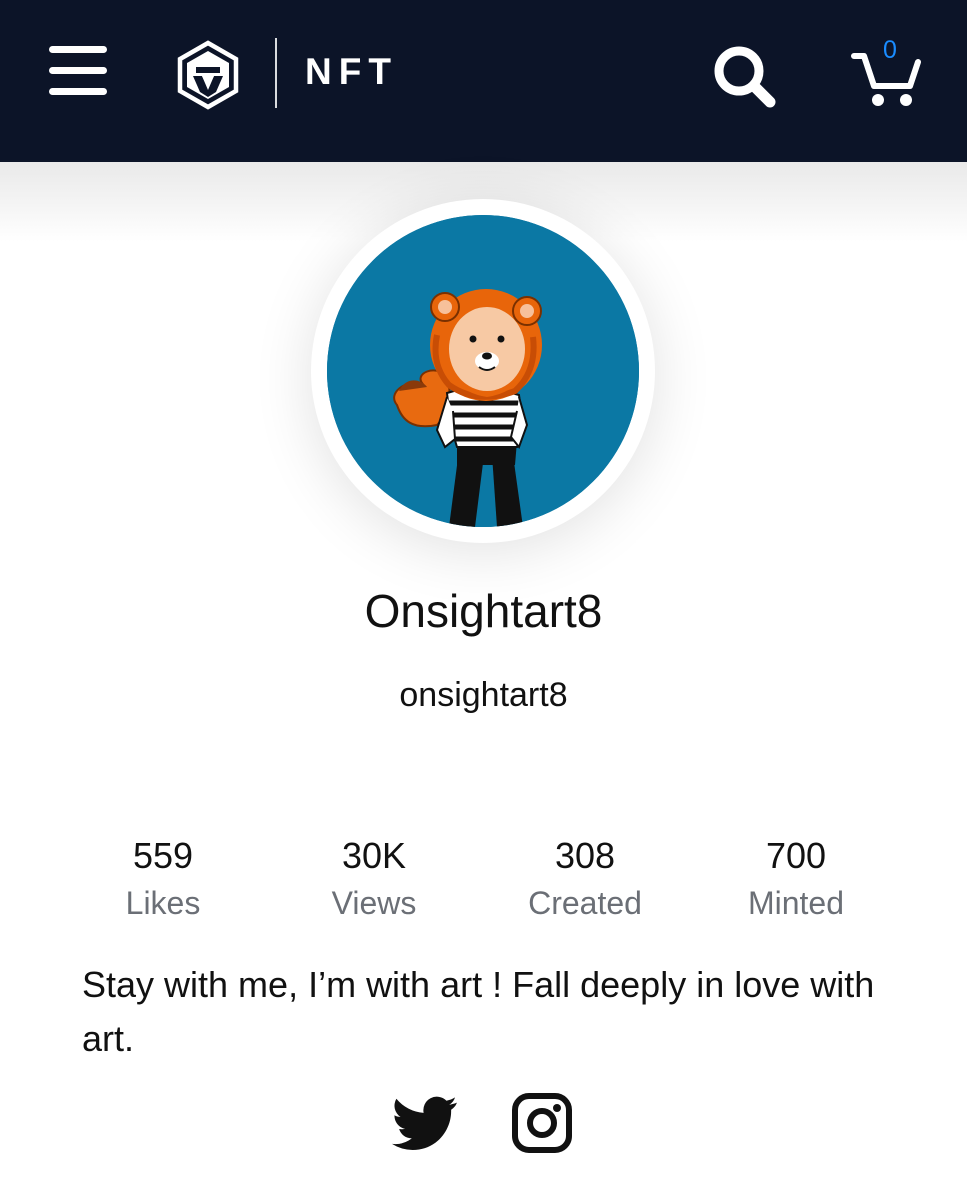 The width and height of the screenshot is (967, 1200). I want to click on lion-character-avatar, so click(483, 371).